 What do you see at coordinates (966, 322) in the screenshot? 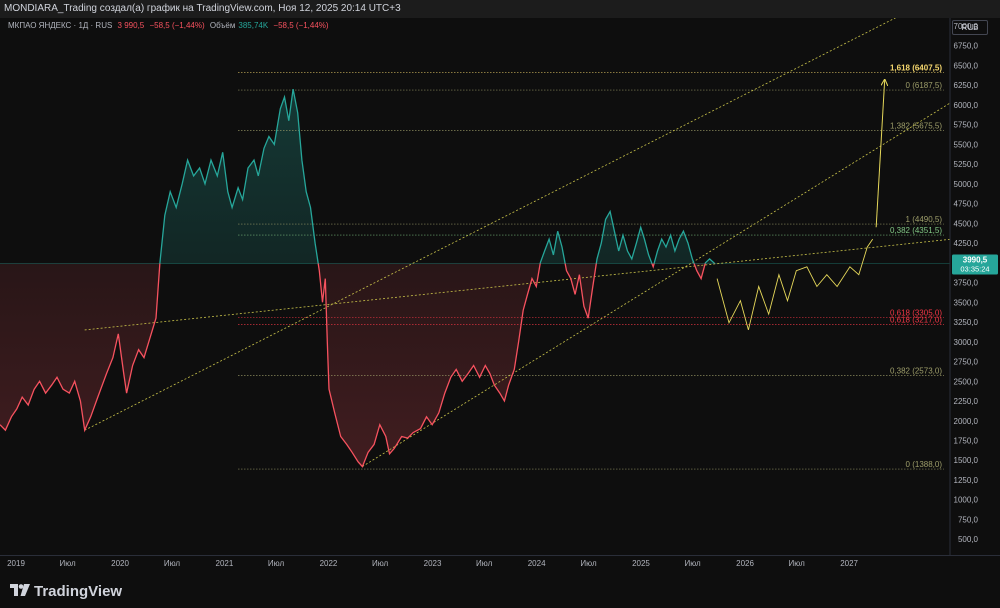
I see `y-tick-label: 3250,0` at bounding box center [966, 322].